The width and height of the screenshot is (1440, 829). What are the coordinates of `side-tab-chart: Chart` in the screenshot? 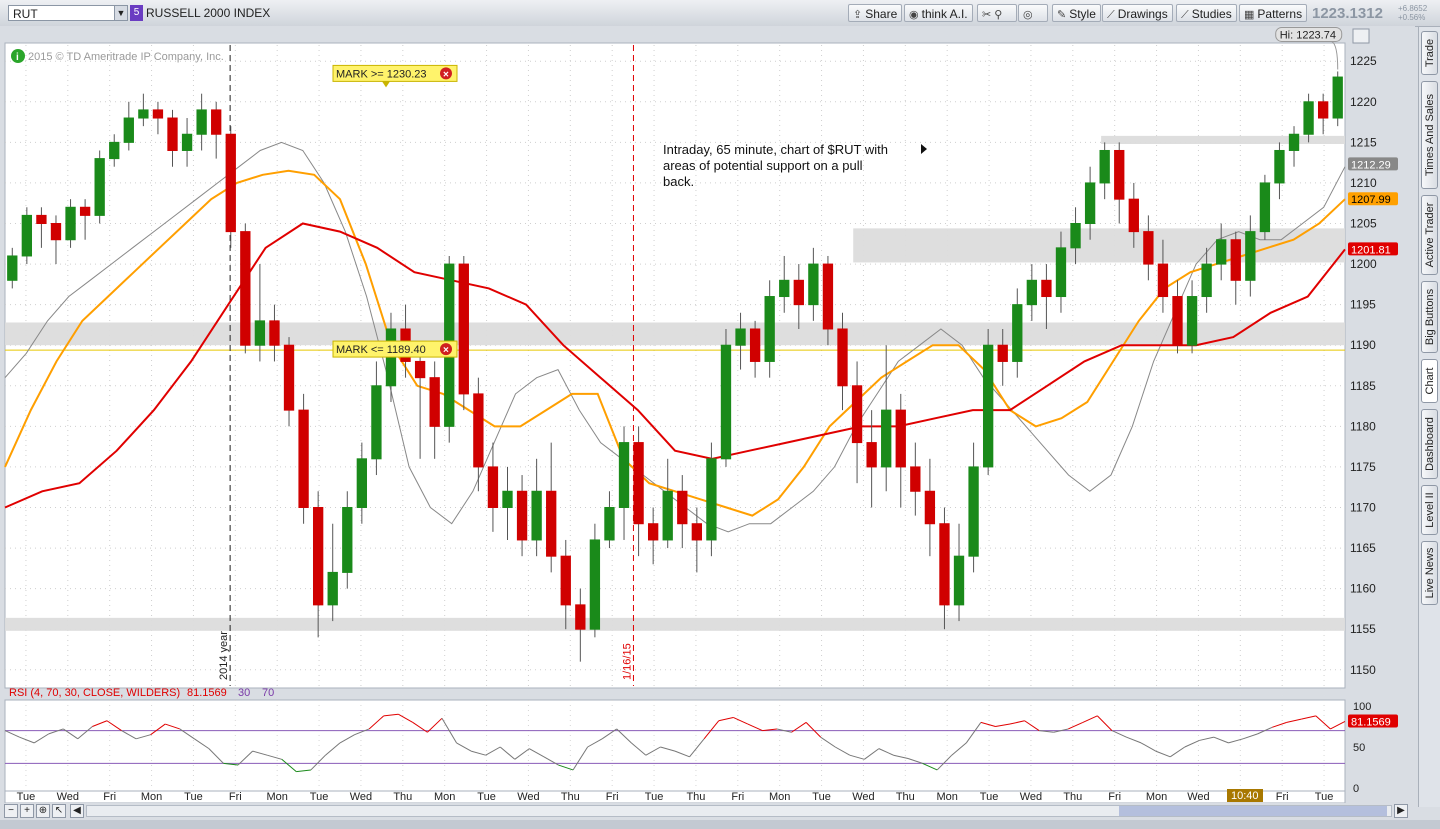 It's located at (1429, 381).